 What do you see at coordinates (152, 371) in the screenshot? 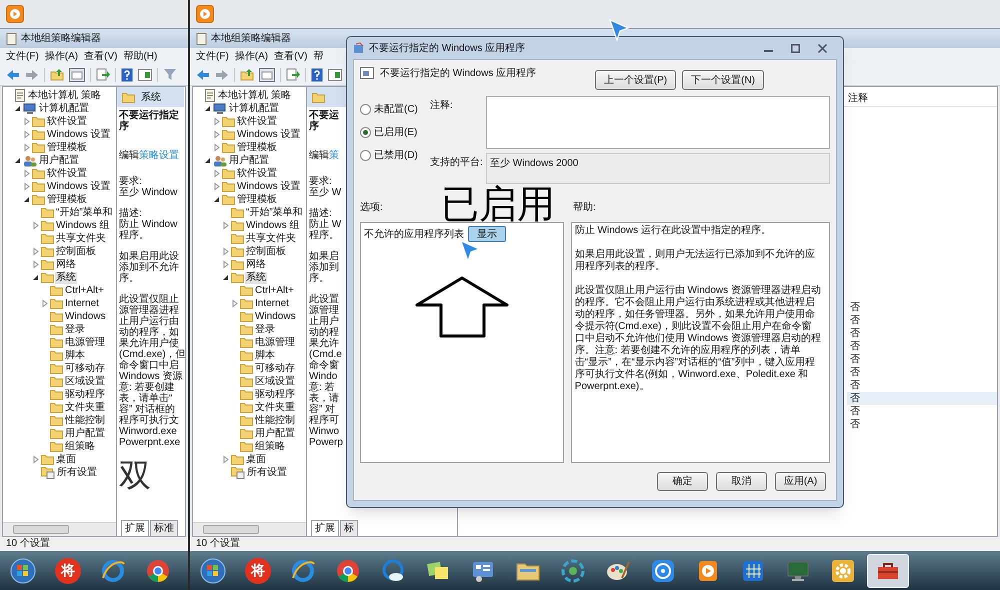
I see `description-text: 此设置仅阻止 源管理器进程 止用户运行由 动的程序，如 果允许用户使 (Cmd.exe)，但 命令窗口中启 Windows 资源 意: 若要创建 表，请单击“ 容” 对话框的 程序可执行文 Winword.exe Powerpnt.exe` at bounding box center [152, 371].